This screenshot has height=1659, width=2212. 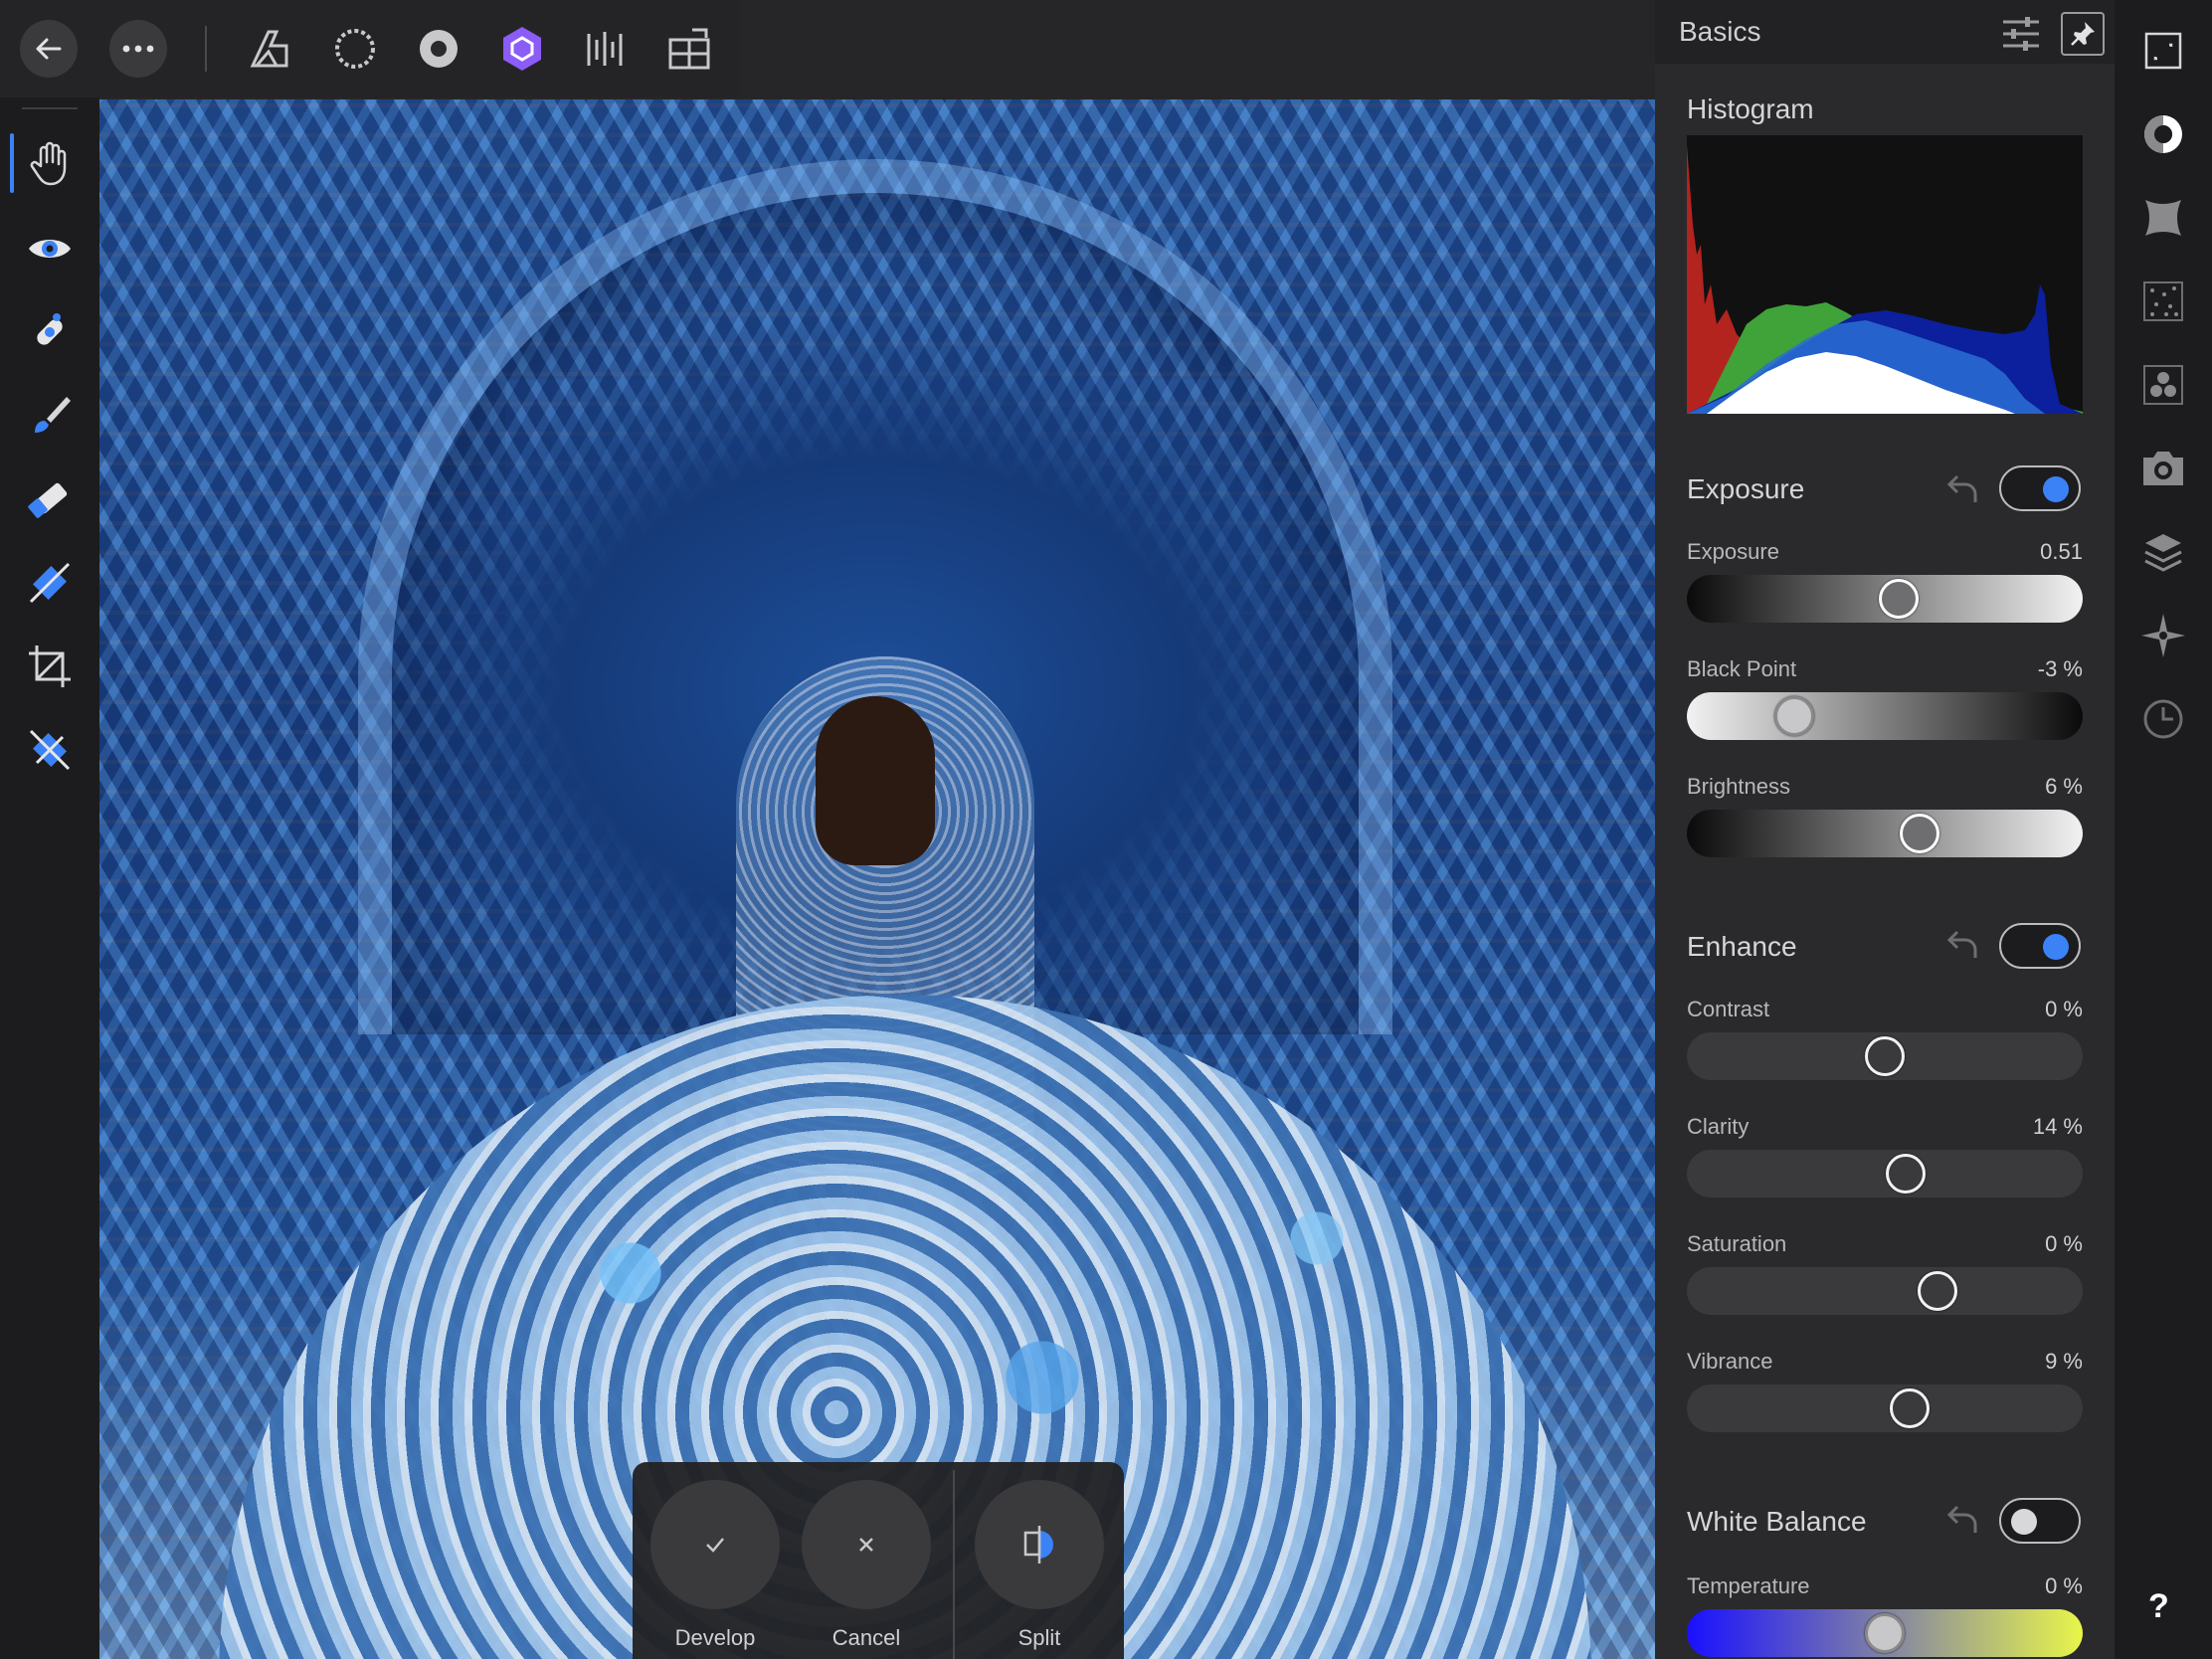 I want to click on brightness-label: Brightness, so click(x=1738, y=786).